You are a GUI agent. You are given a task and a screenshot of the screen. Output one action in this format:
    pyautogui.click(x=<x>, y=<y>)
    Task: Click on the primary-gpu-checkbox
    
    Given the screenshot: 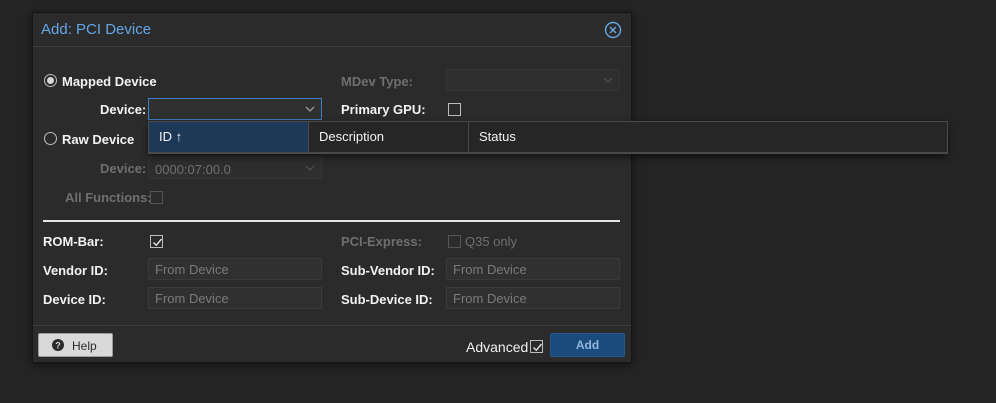 What is the action you would take?
    pyautogui.click(x=454, y=109)
    